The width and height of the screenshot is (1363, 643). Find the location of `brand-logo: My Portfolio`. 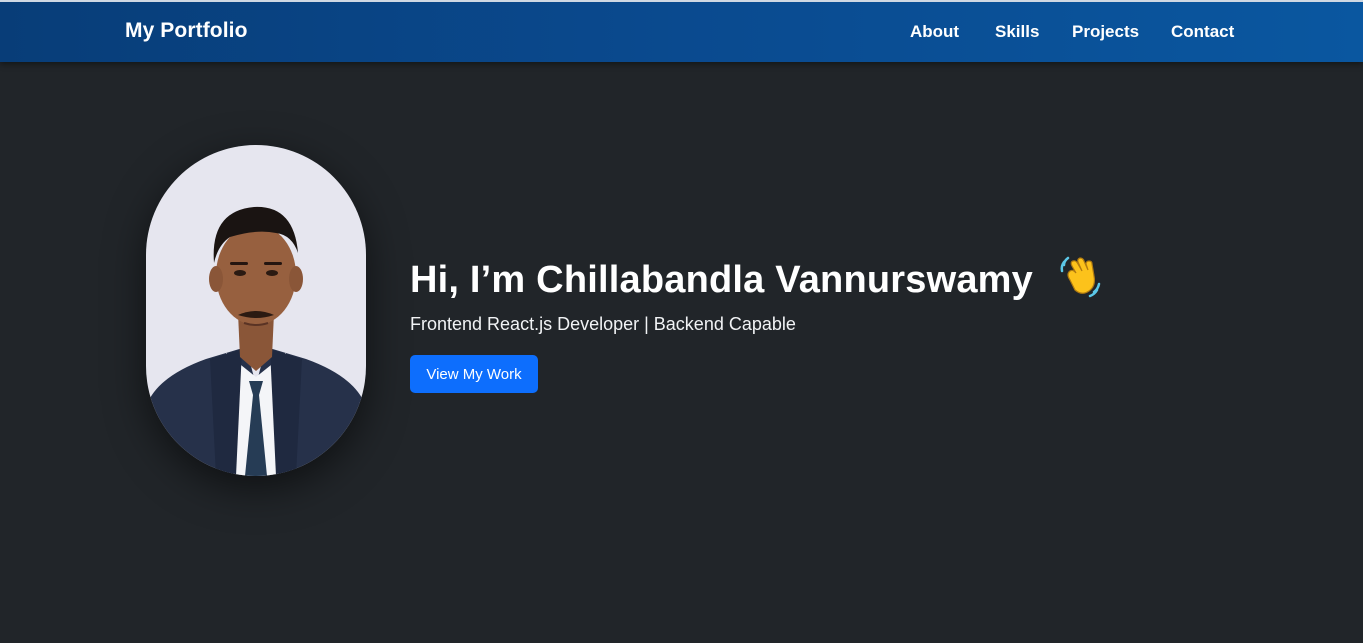

brand-logo: My Portfolio is located at coordinates (186, 31).